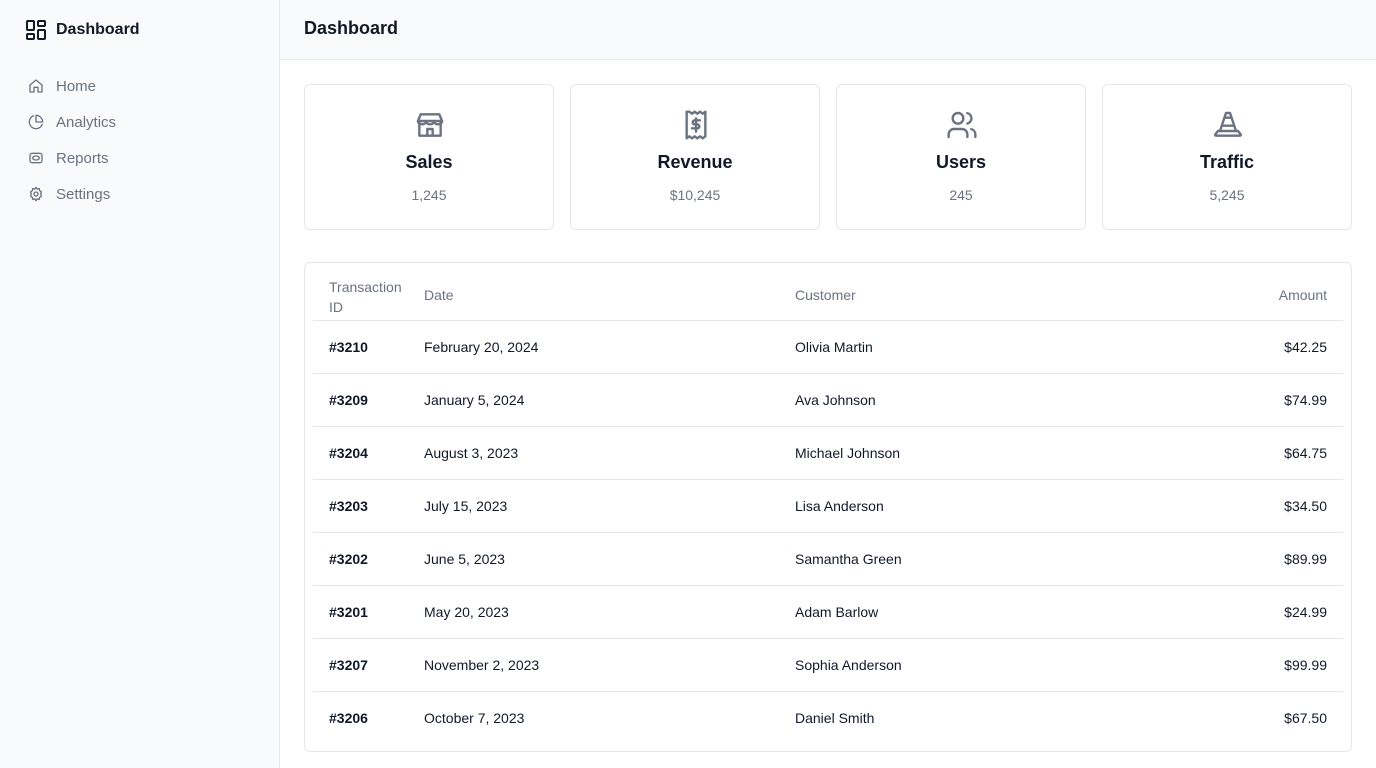  I want to click on pie-chart-icon, so click(36, 122).